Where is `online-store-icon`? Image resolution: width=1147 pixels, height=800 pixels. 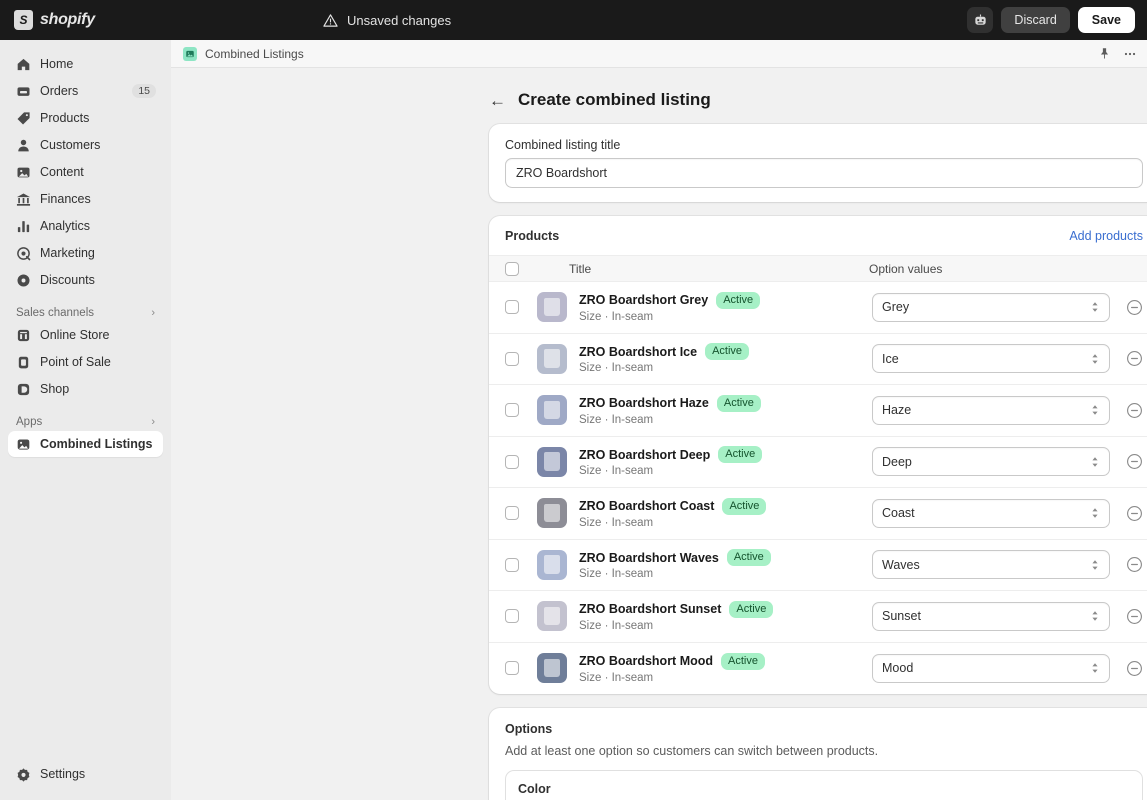 online-store-icon is located at coordinates (23, 335).